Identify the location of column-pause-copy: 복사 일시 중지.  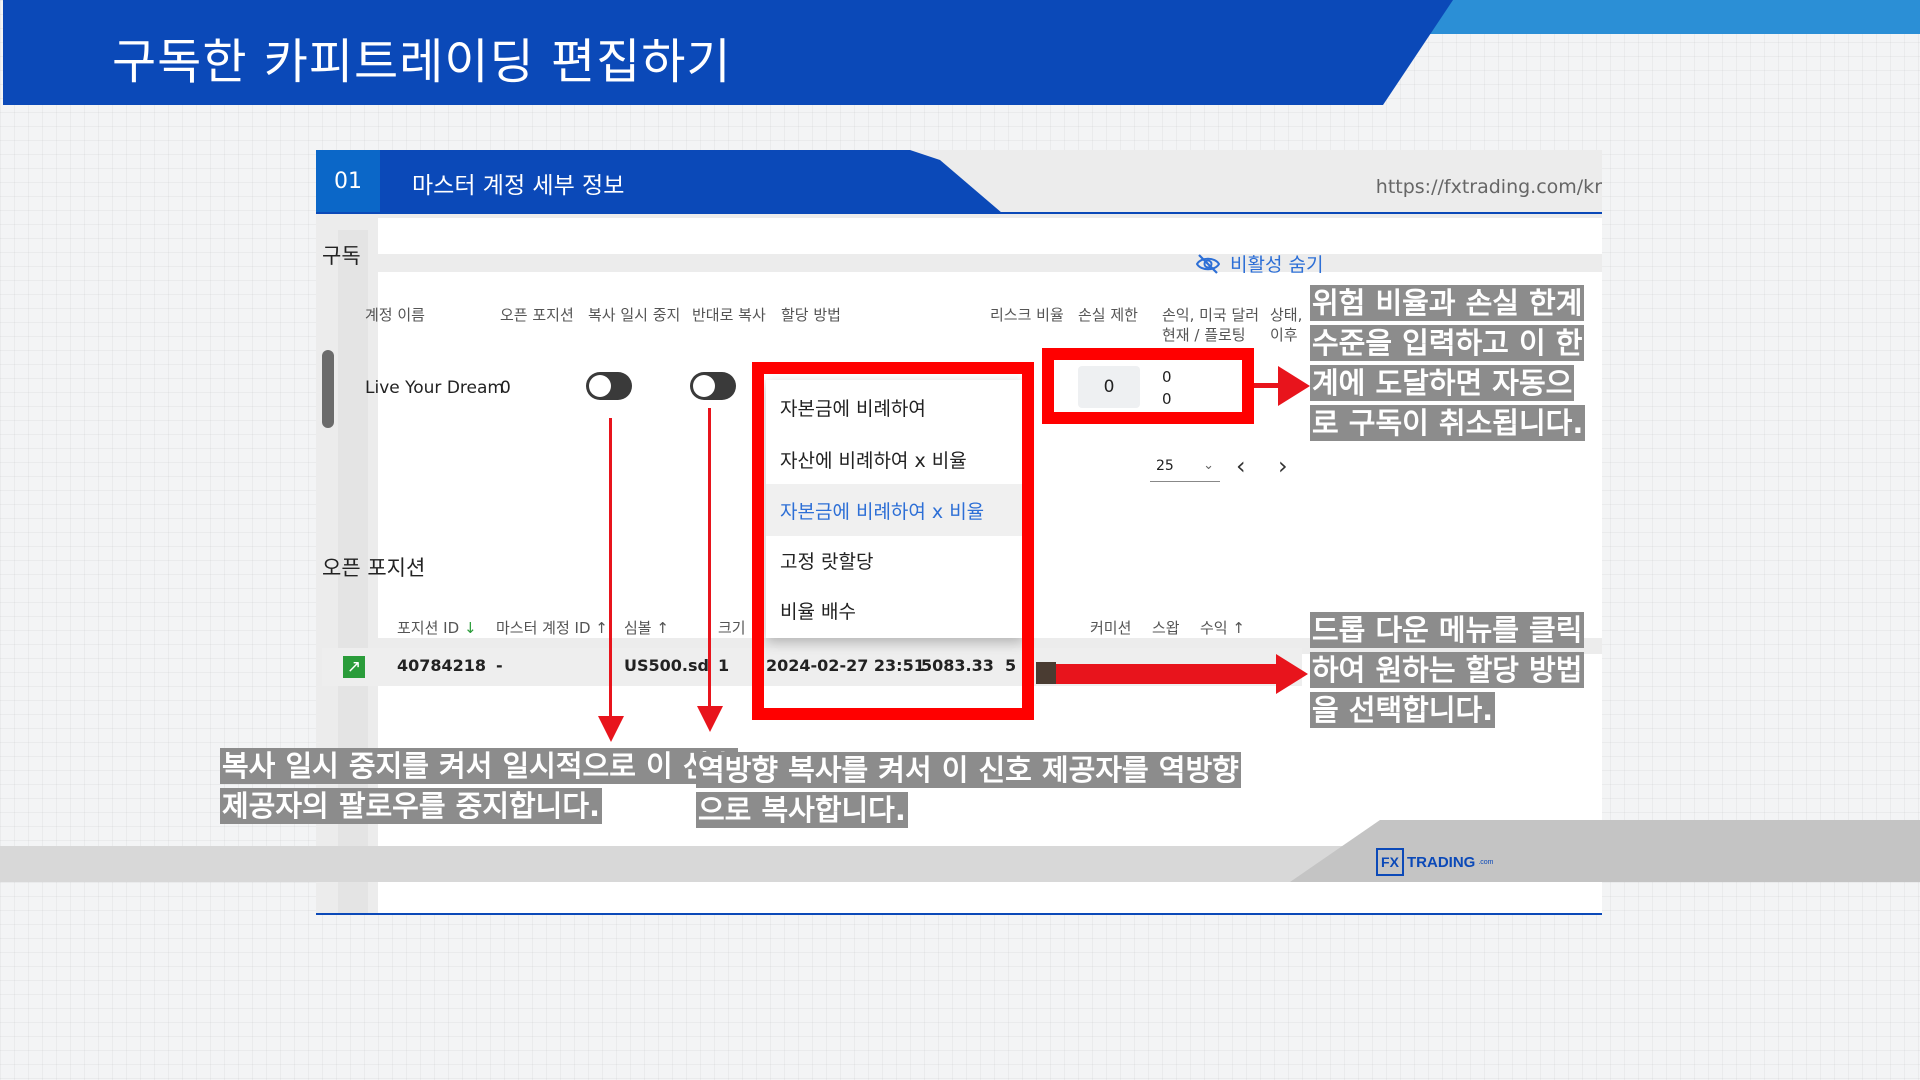
(634, 315).